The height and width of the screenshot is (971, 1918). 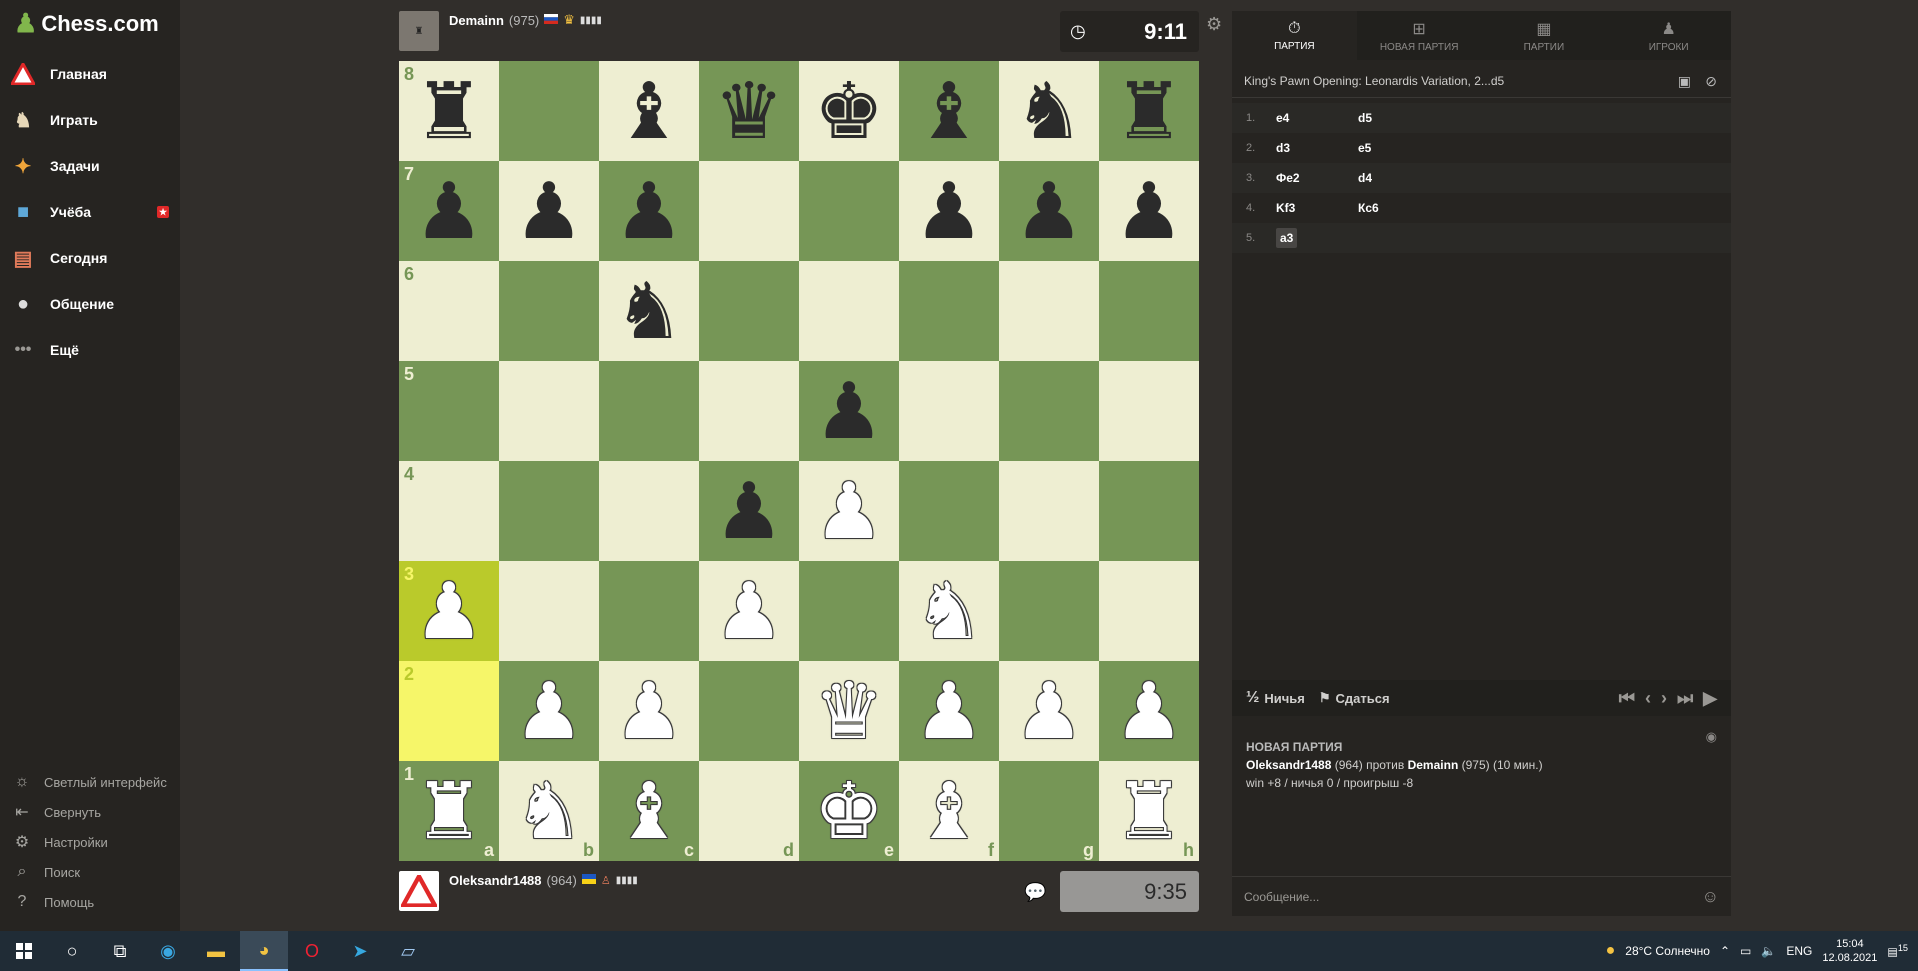 What do you see at coordinates (1311, 148) in the screenshot?
I see `white-move: d3` at bounding box center [1311, 148].